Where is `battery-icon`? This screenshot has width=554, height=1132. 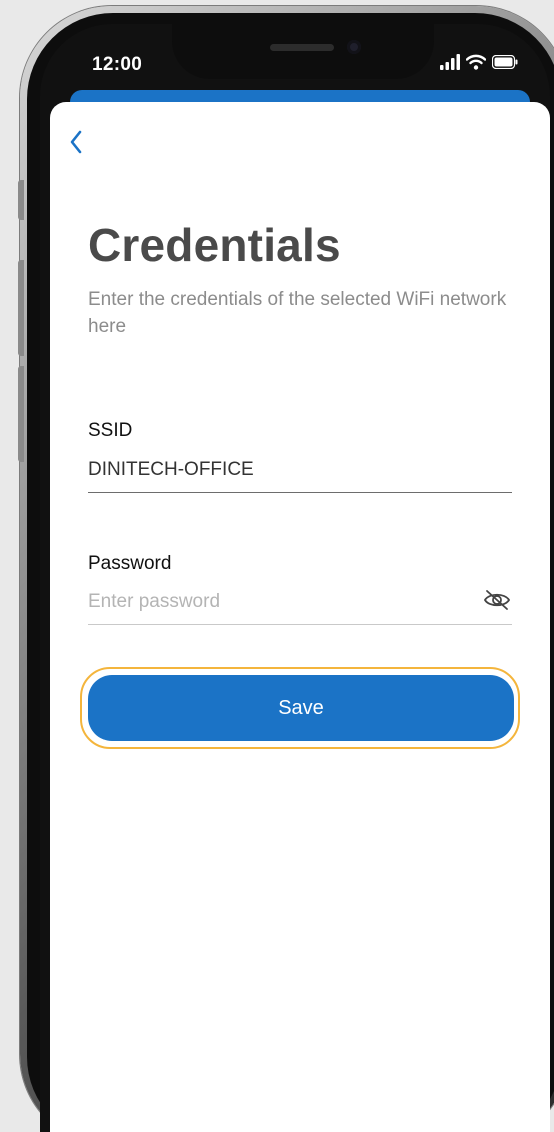 battery-icon is located at coordinates (504, 64).